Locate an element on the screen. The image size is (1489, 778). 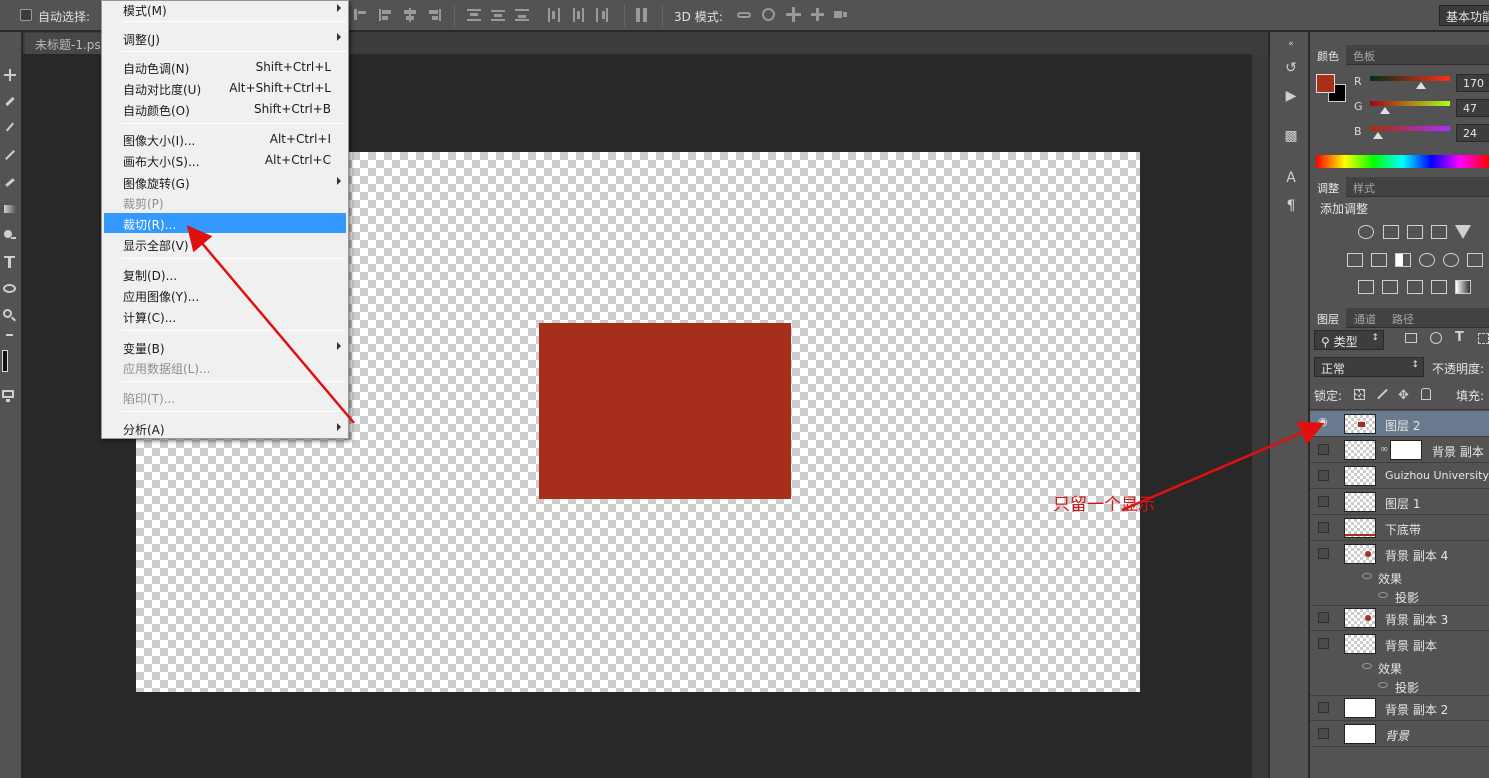
lock-transparent-pixels-icon is located at coordinates (1359, 394).